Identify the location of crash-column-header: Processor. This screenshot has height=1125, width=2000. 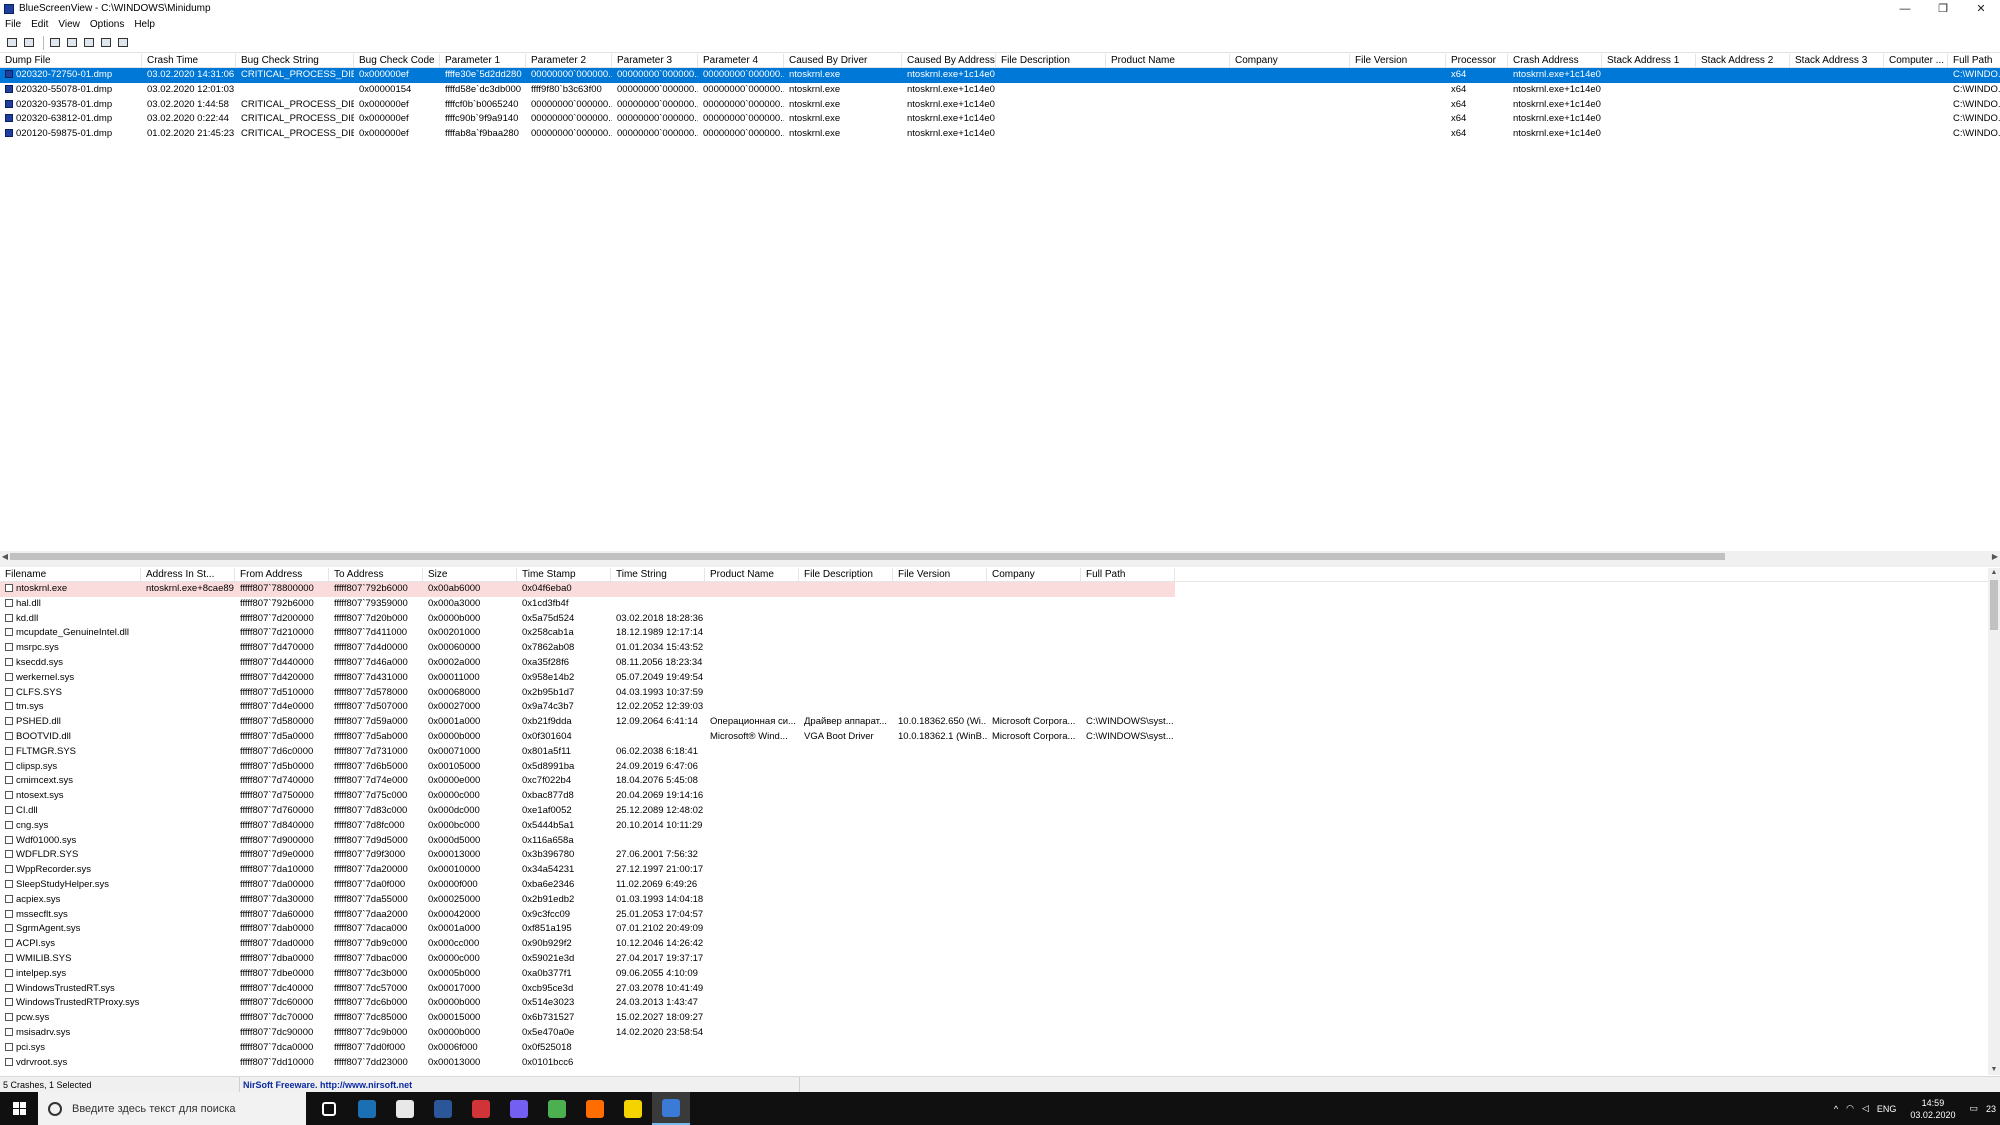
(1477, 61).